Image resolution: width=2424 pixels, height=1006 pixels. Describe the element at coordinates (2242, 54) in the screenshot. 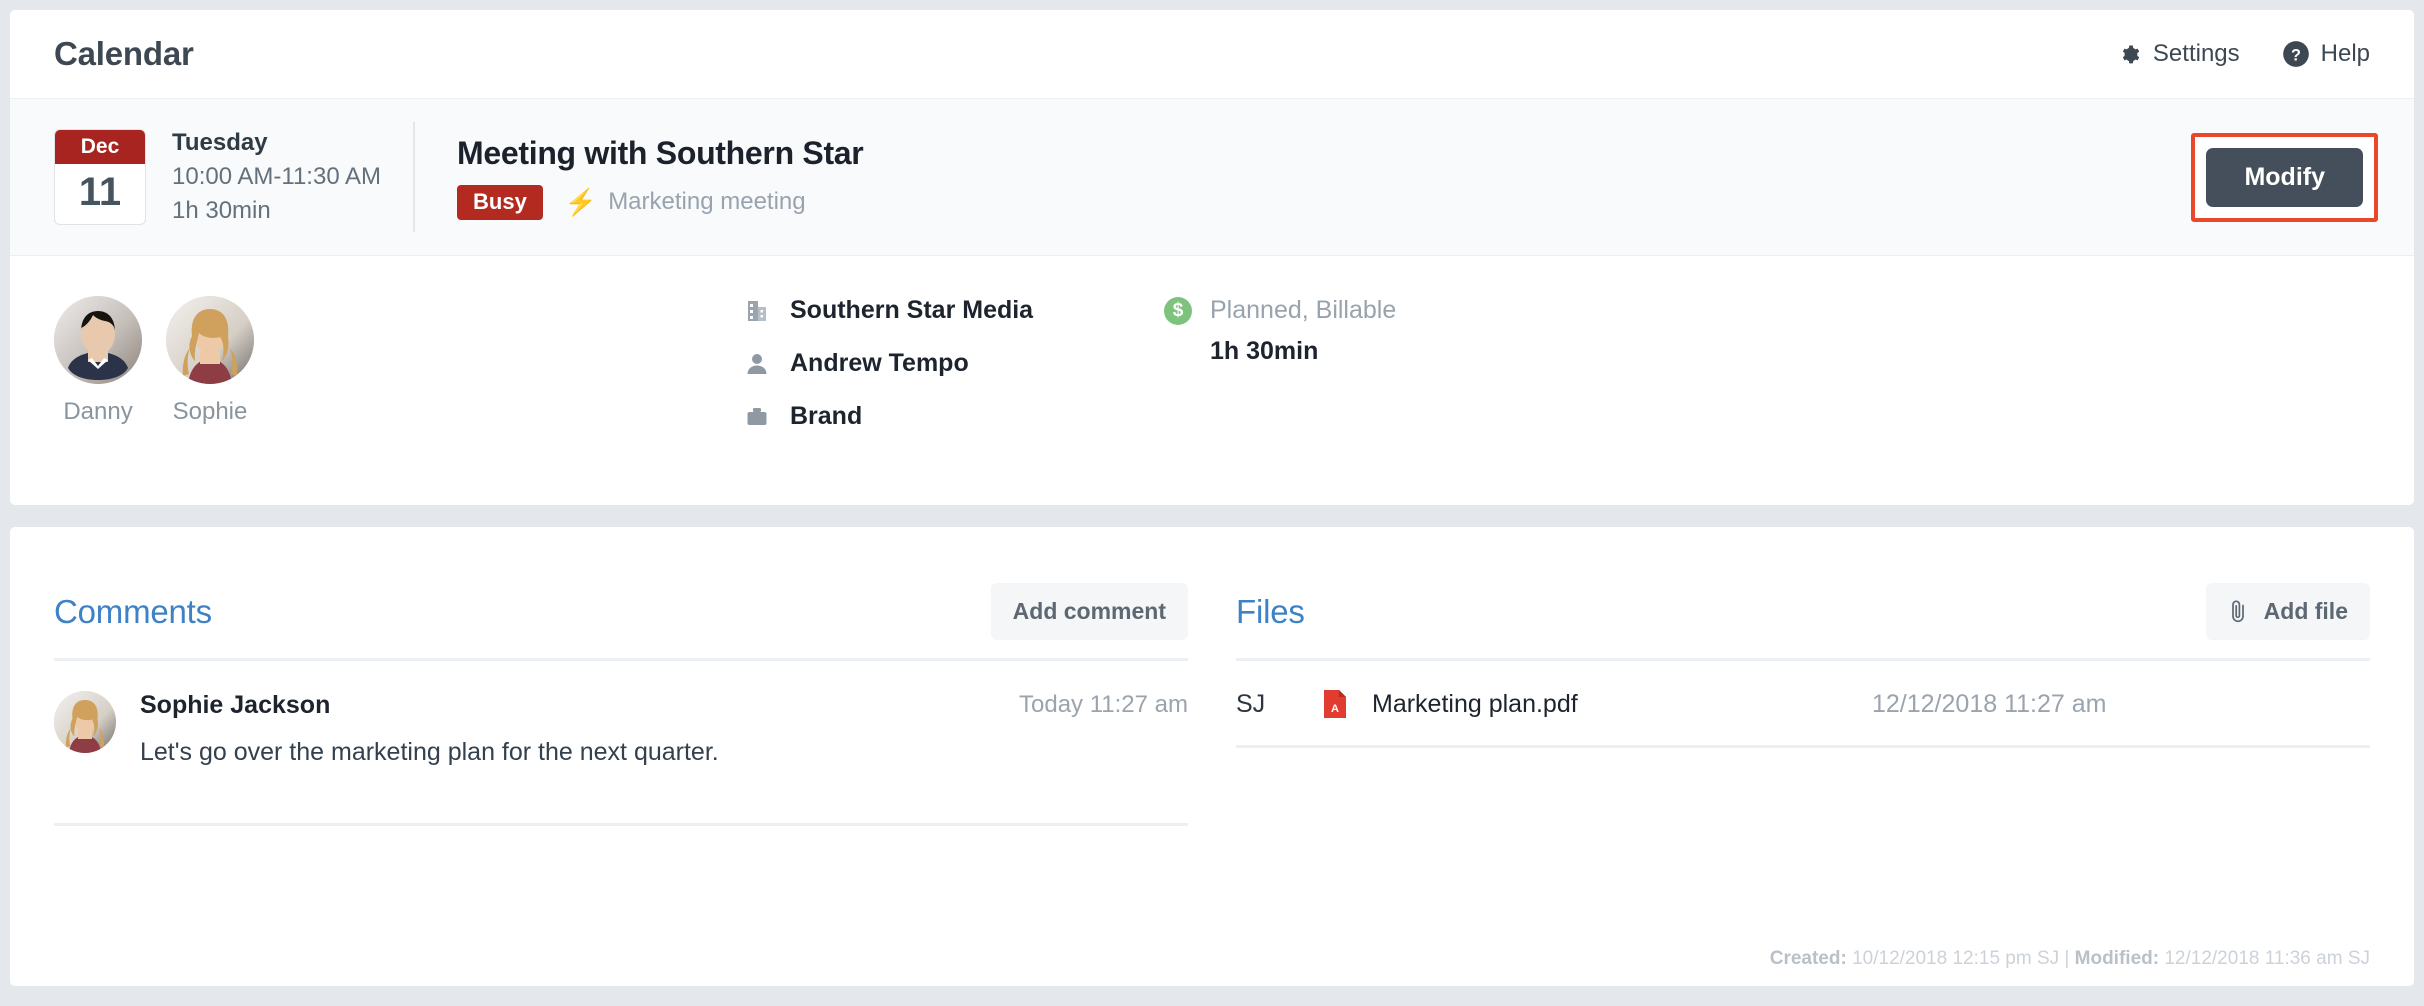

I see `title-bar-actions: Settings ? Help` at that location.